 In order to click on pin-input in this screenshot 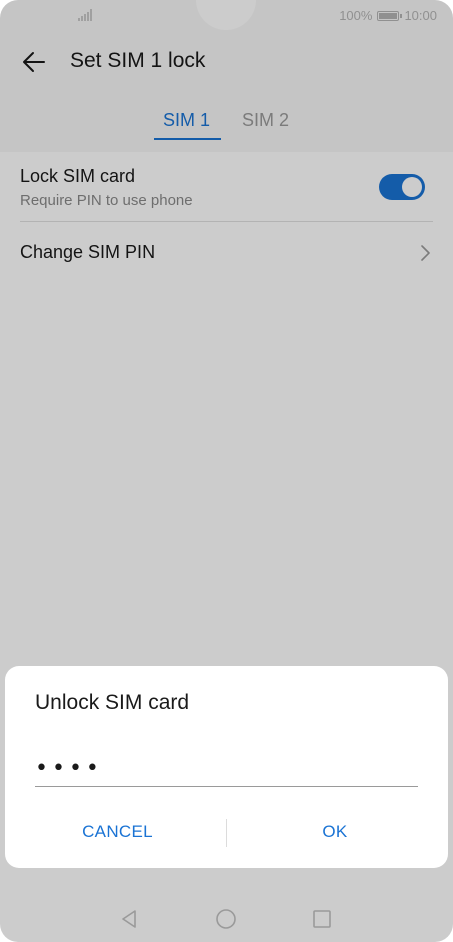, I will do `click(226, 768)`.